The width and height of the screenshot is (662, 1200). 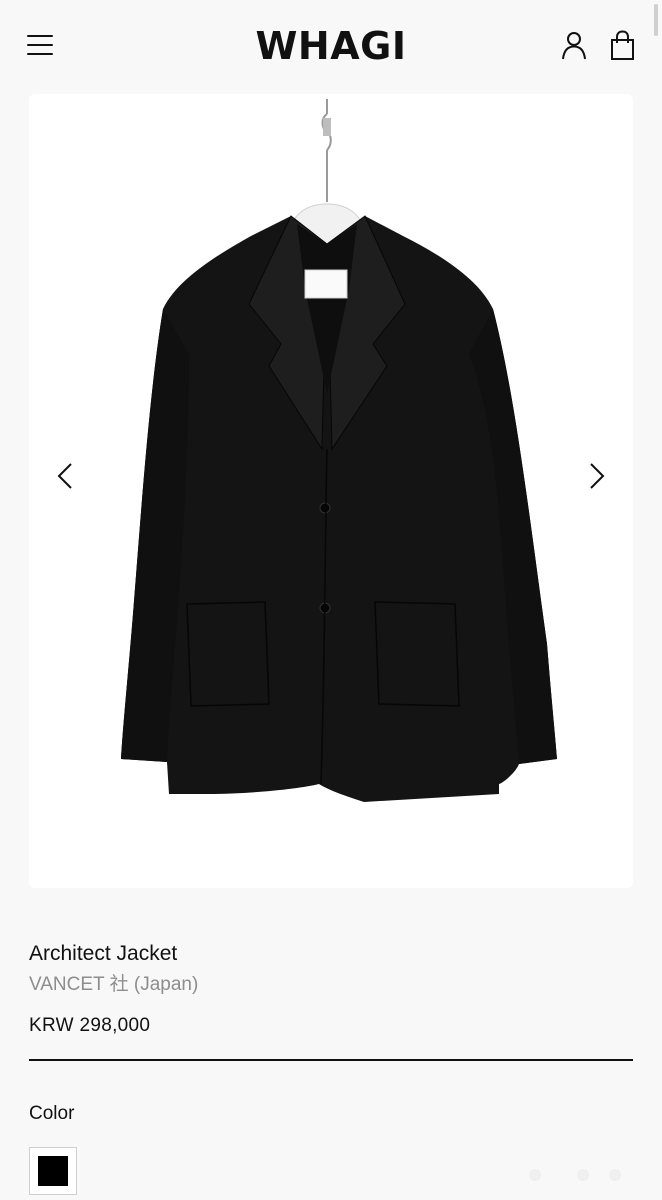 I want to click on site-header: WHAGI, so click(x=331, y=46).